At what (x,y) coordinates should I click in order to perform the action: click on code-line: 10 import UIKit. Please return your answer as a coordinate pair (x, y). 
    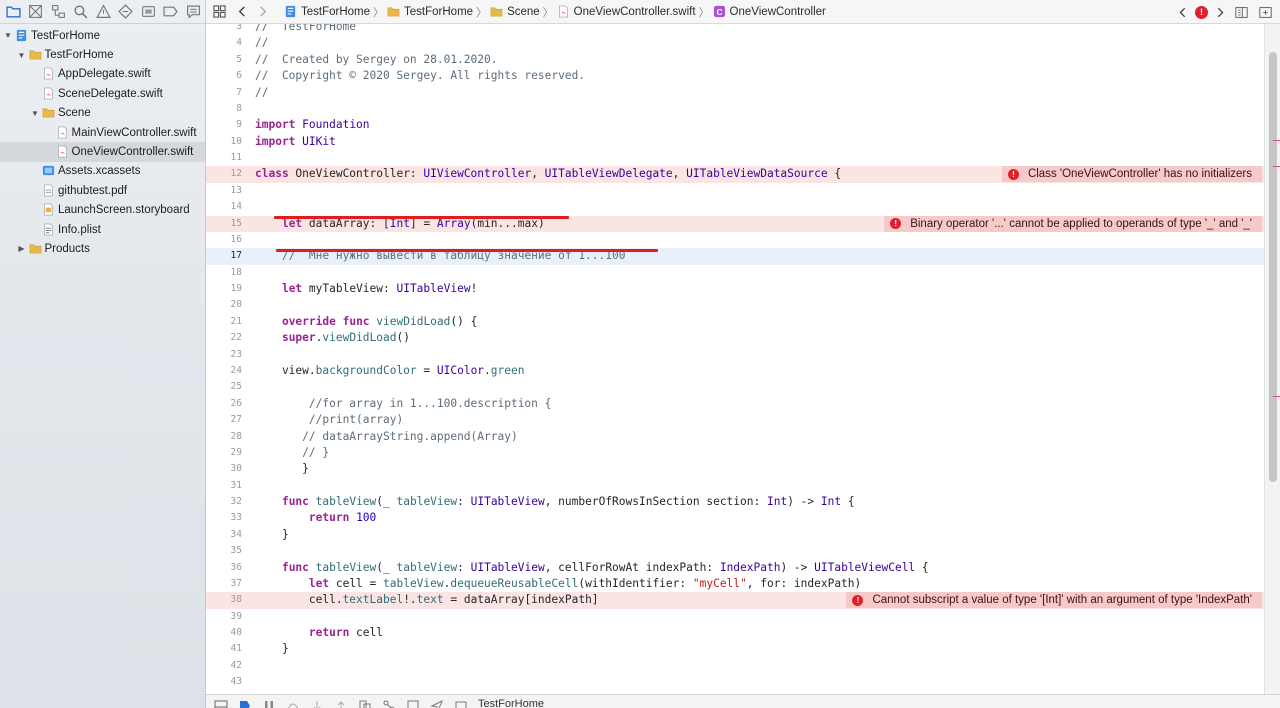
    Looking at the image, I should click on (735, 142).